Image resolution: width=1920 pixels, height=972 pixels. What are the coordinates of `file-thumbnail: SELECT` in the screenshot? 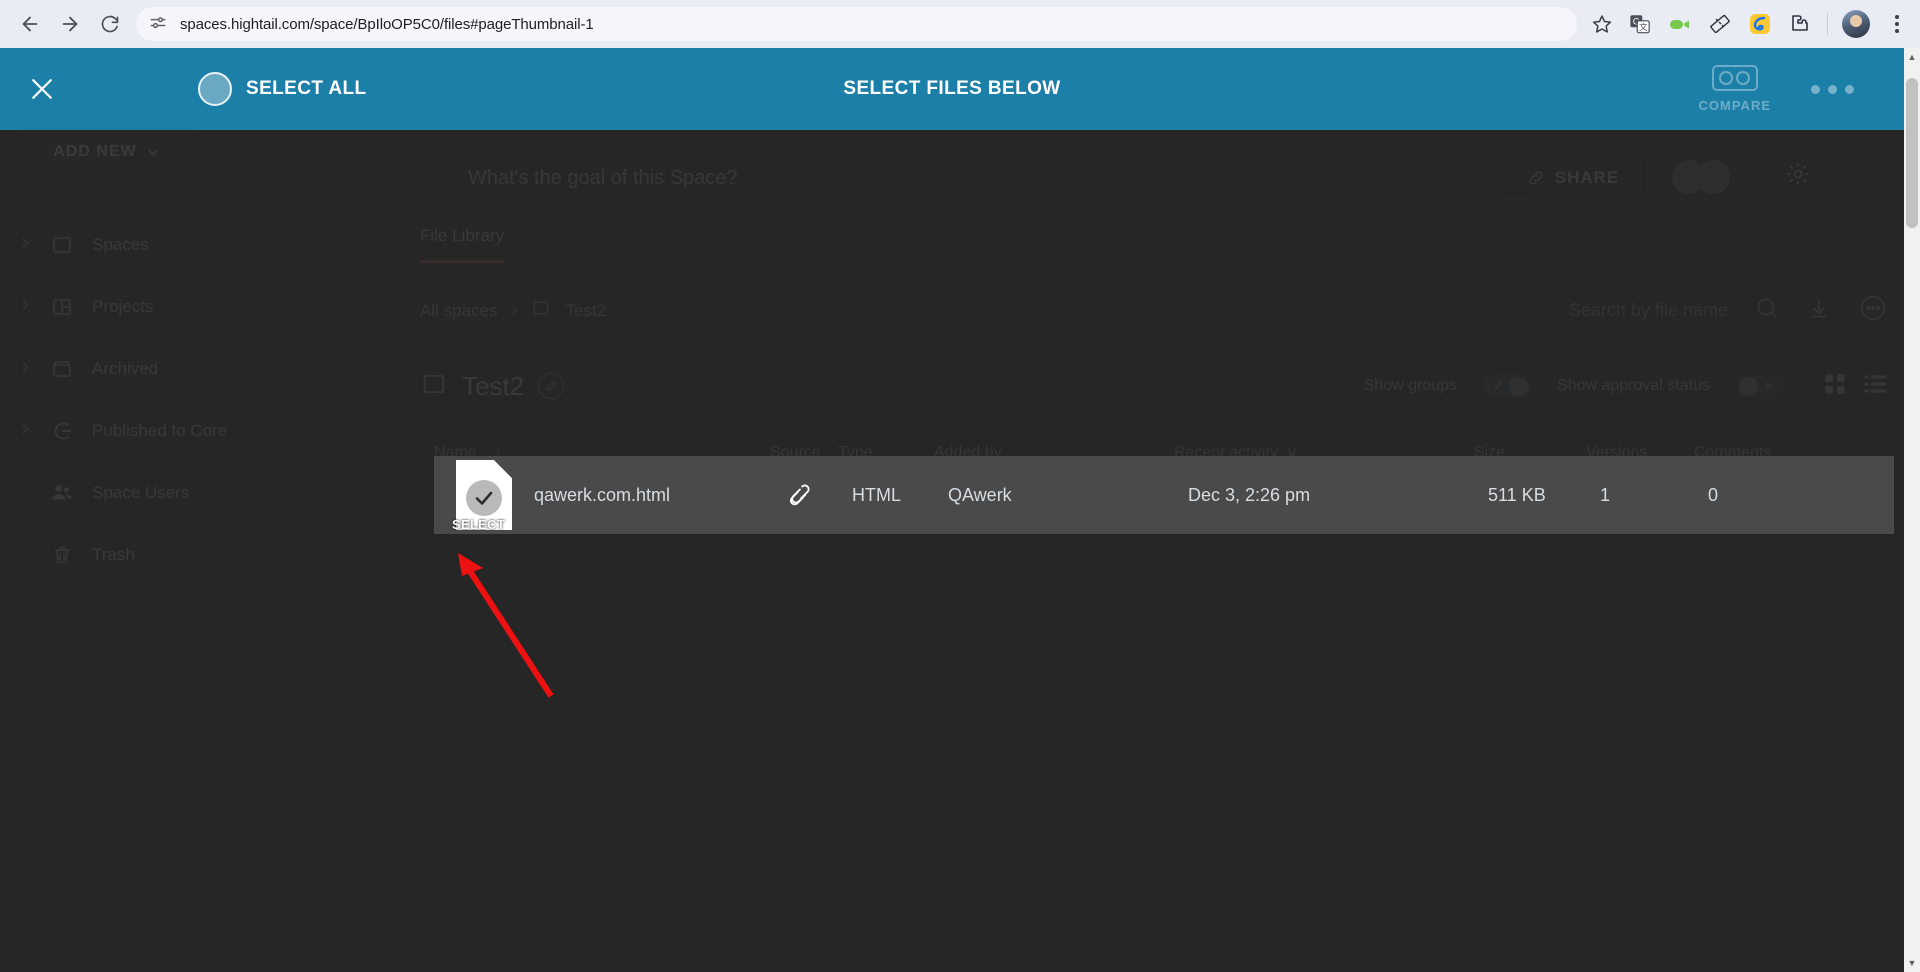 It's located at (484, 496).